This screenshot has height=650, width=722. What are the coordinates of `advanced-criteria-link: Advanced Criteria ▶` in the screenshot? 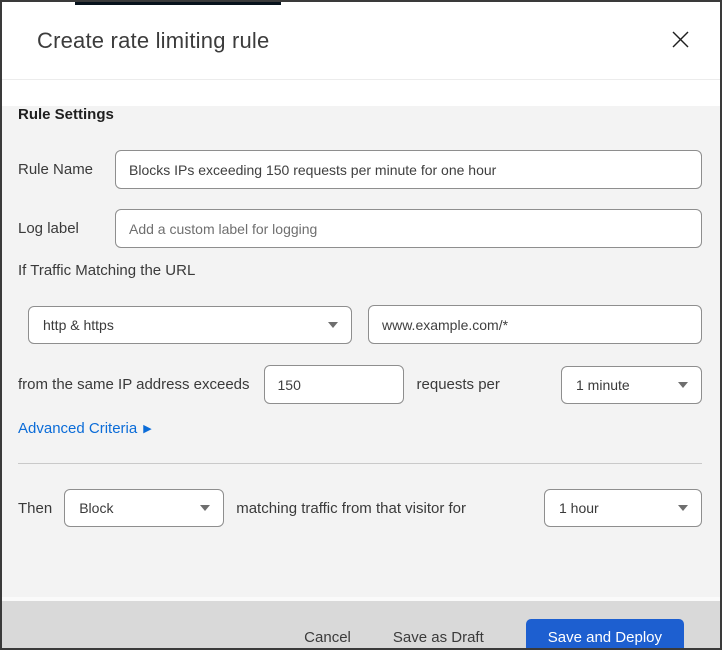 It's located at (85, 428).